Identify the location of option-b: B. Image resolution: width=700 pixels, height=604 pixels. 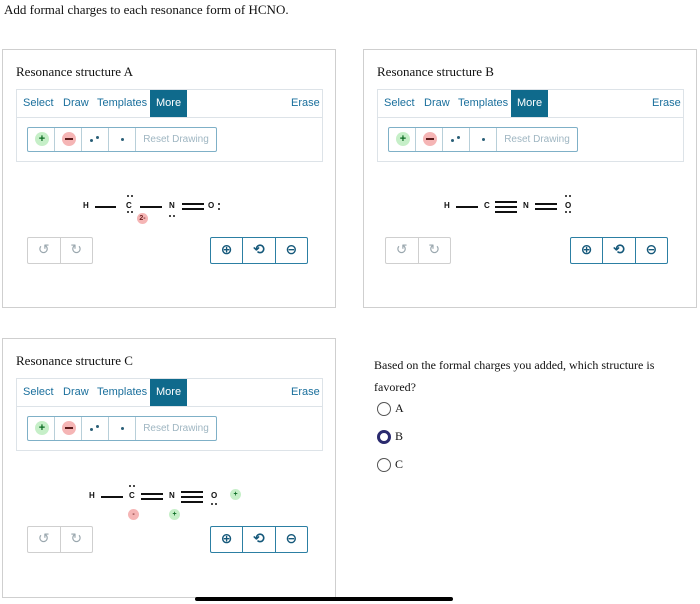
(390, 437).